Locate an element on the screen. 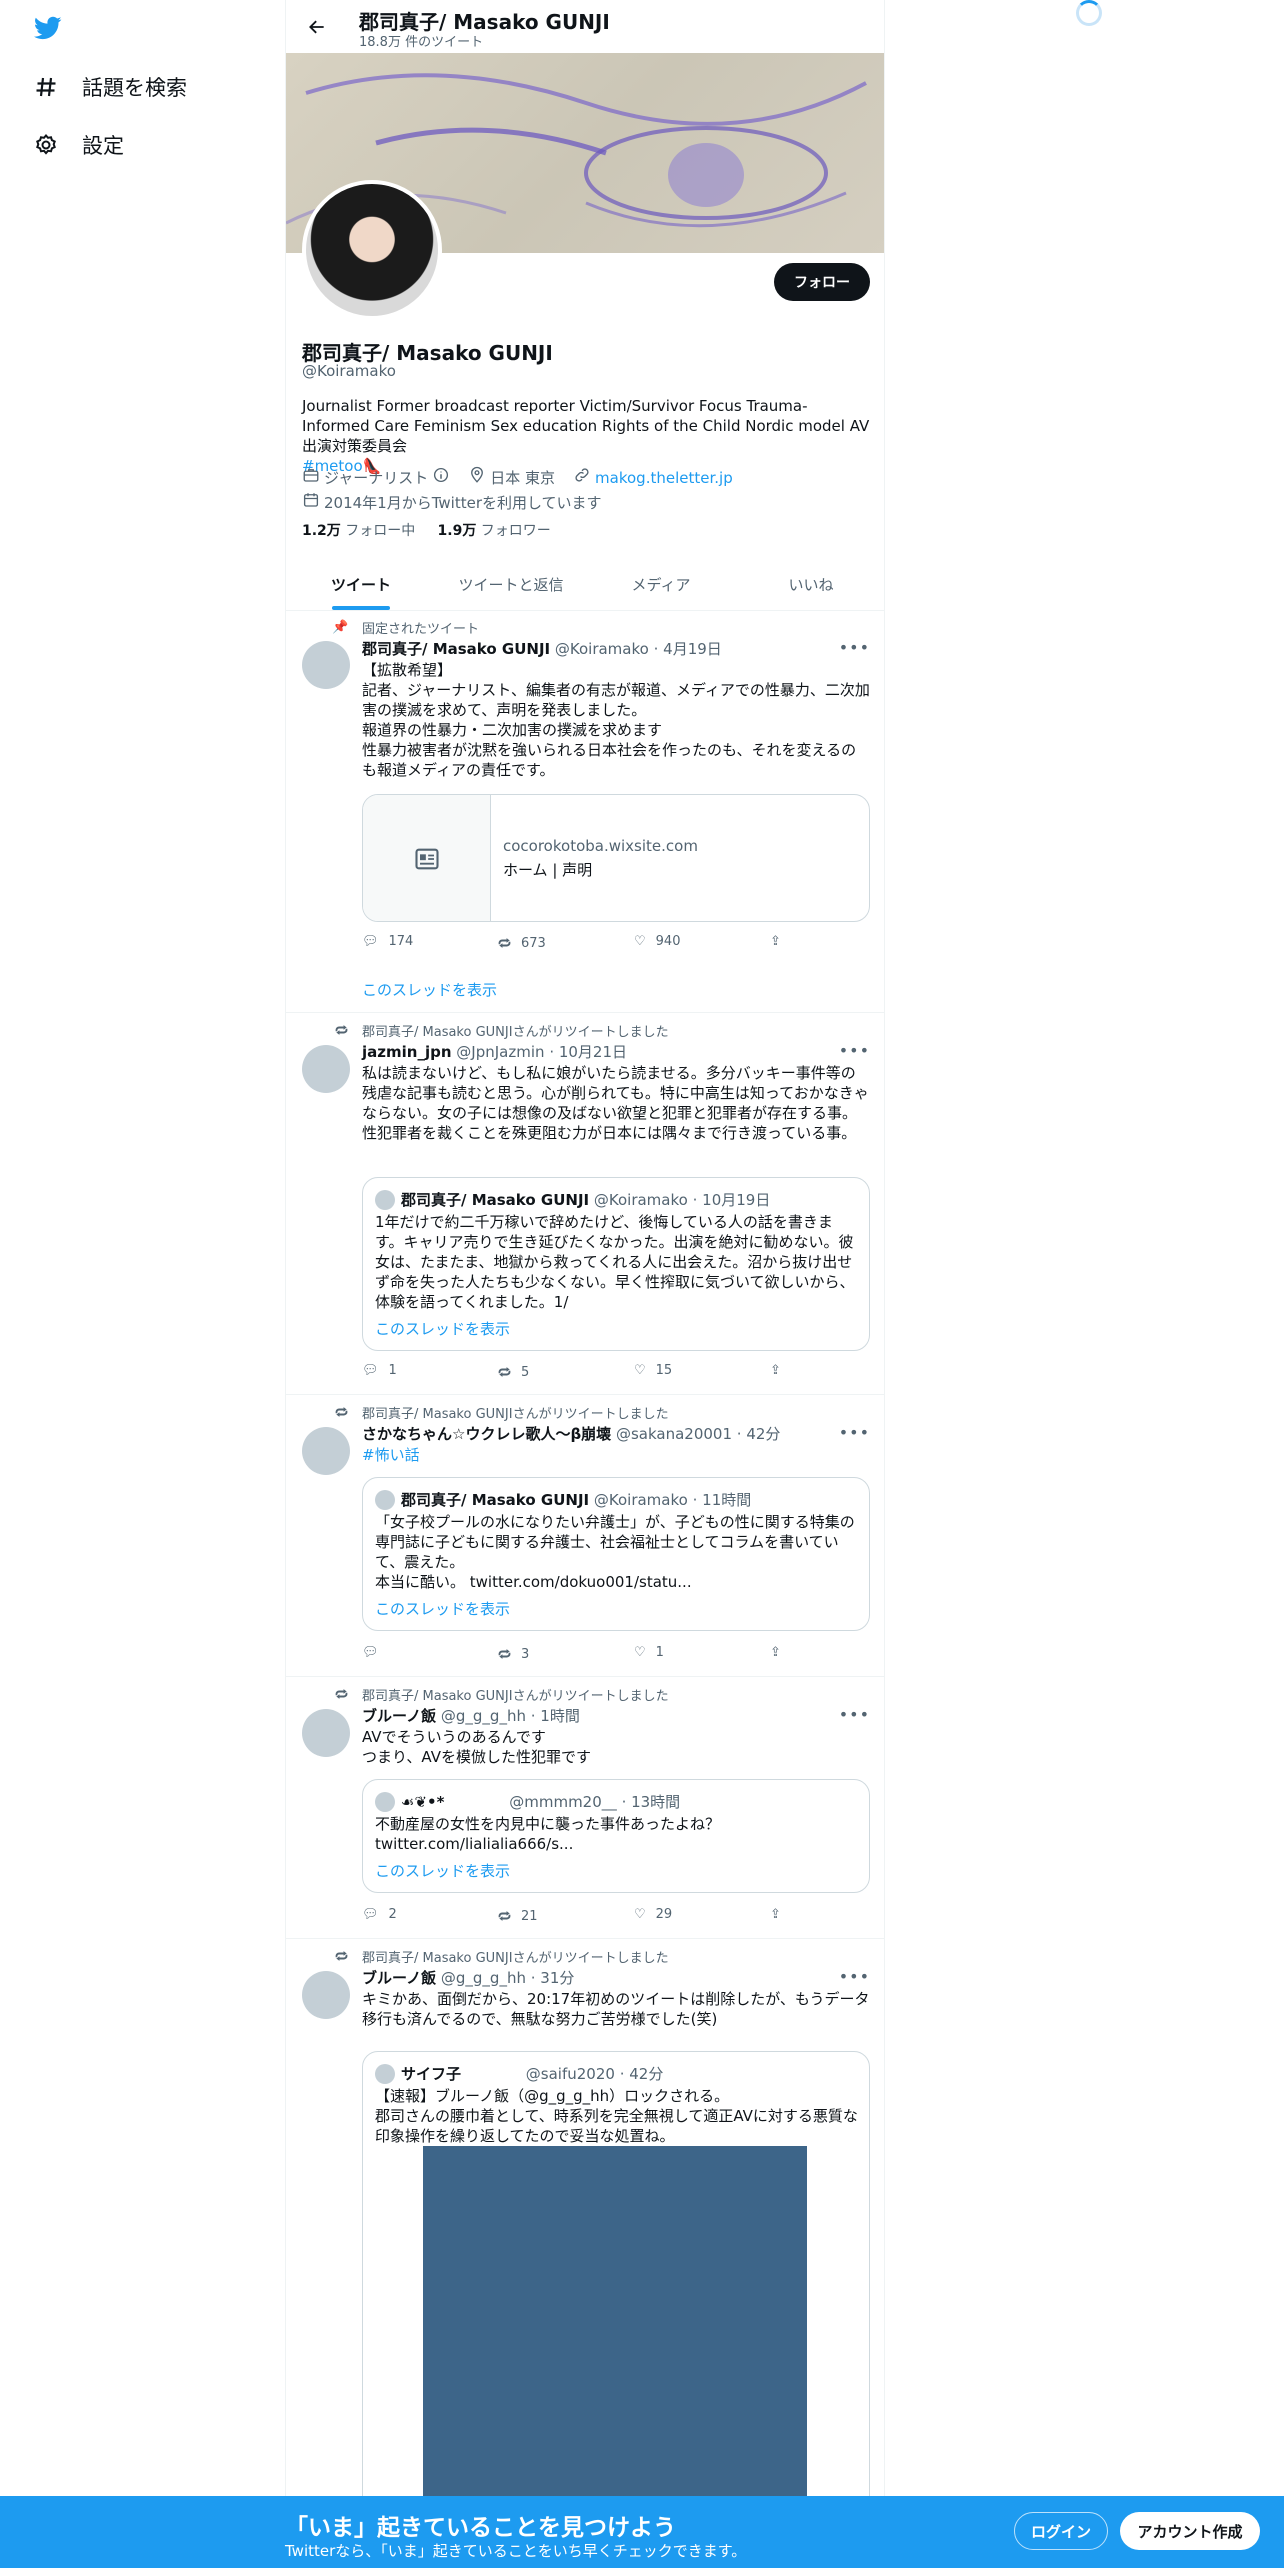 This screenshot has width=1284, height=2568. tweet-header: ブルーノ飯 @g_g_g_hh · 31分 is located at coordinates (468, 1977).